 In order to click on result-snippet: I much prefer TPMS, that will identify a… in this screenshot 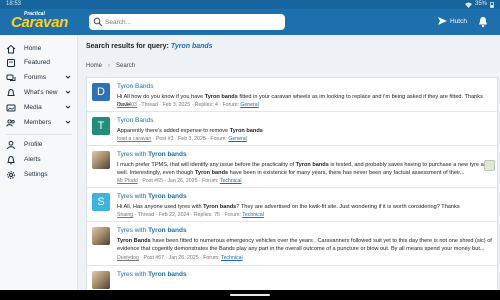, I will do `click(302, 169)`.